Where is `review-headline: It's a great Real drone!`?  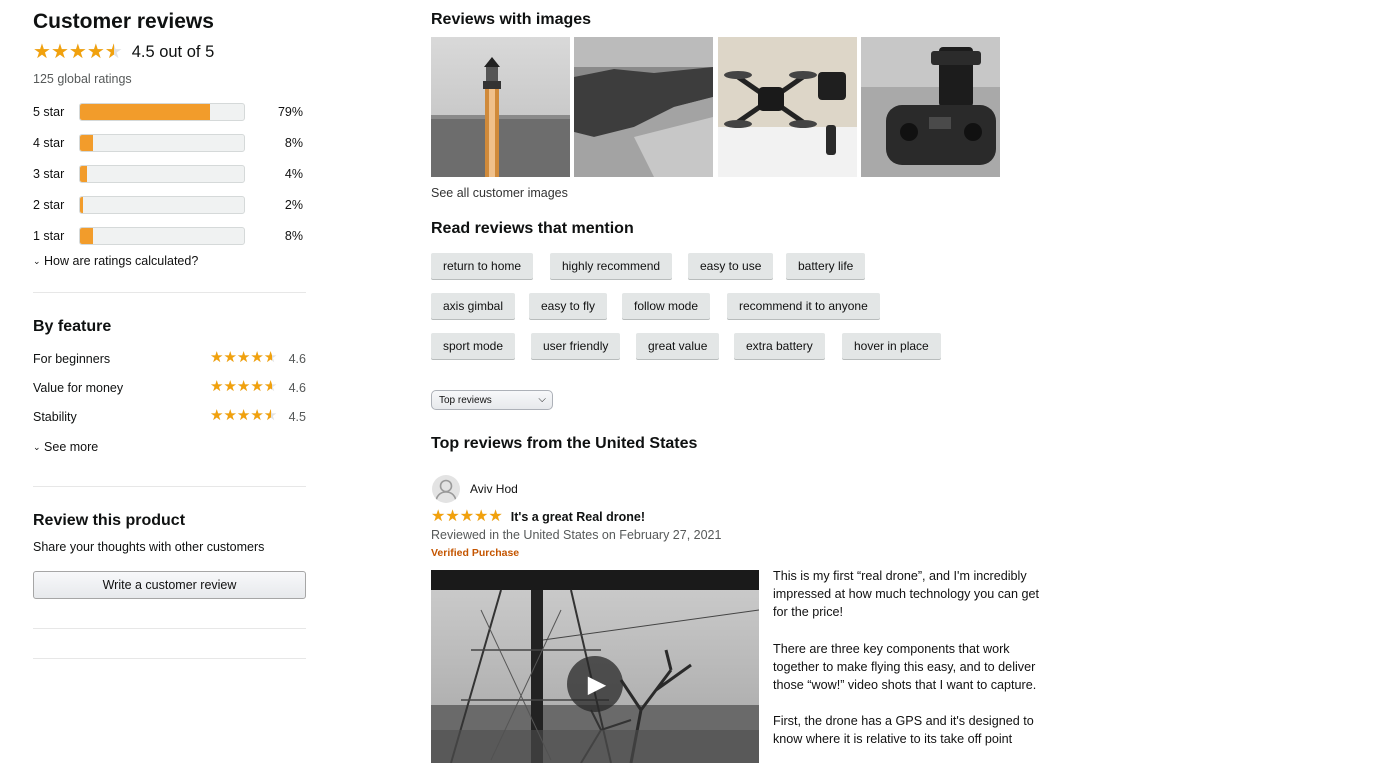 review-headline: It's a great Real drone! is located at coordinates (578, 517).